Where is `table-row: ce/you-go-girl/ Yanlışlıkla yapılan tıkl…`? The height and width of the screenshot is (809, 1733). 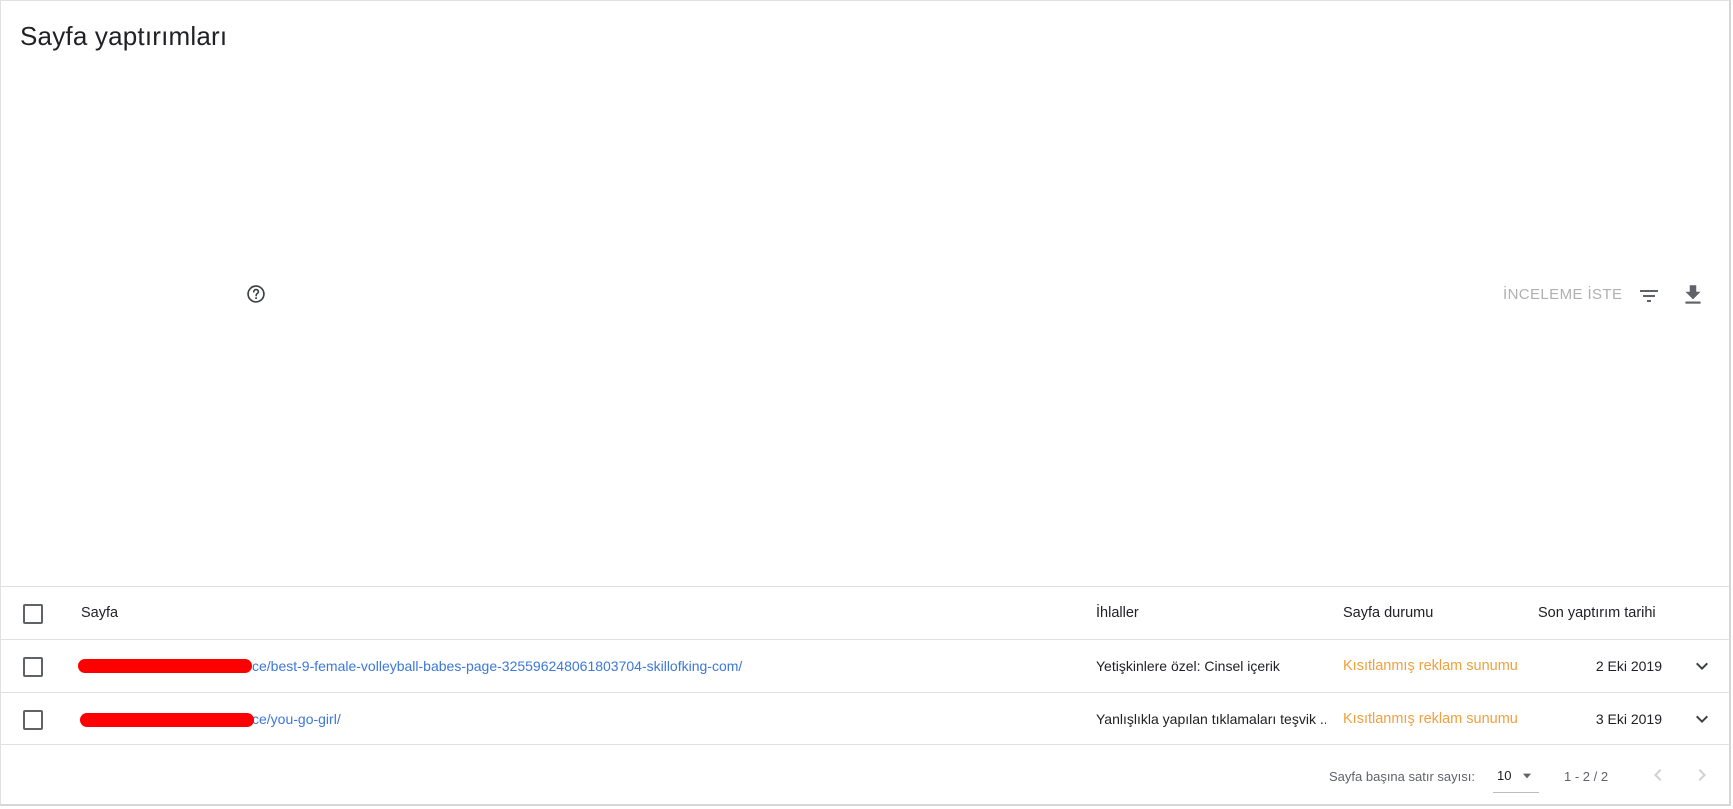 table-row: ce/you-go-girl/ Yanlışlıkla yapılan tıkl… is located at coordinates (865, 718).